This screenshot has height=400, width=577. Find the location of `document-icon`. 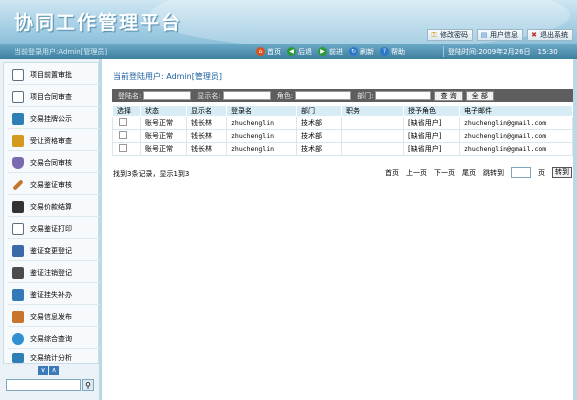

document-icon is located at coordinates (18, 74).